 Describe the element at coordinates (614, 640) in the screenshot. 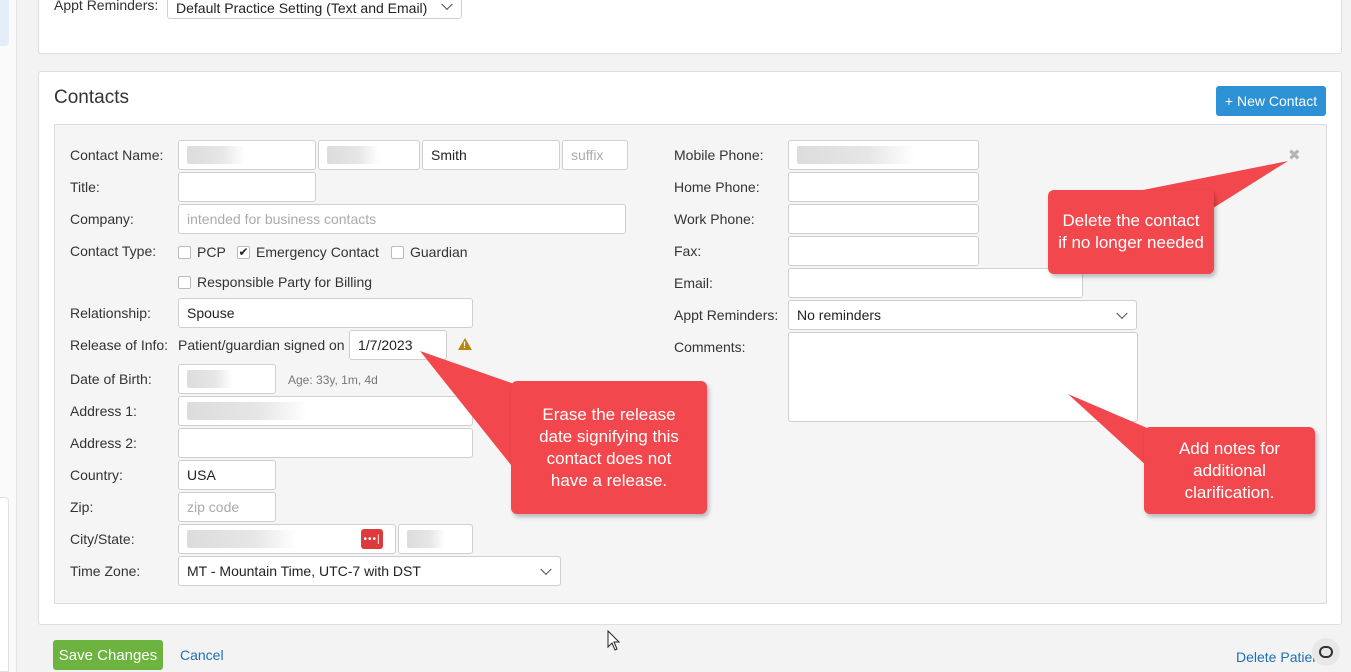

I see `mouse-cursor-icon` at that location.